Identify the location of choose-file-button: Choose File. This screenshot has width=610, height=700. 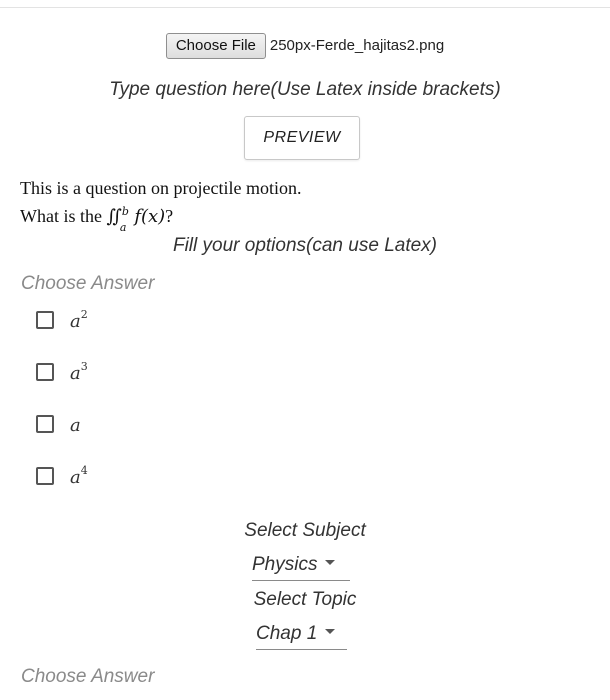
(215, 46).